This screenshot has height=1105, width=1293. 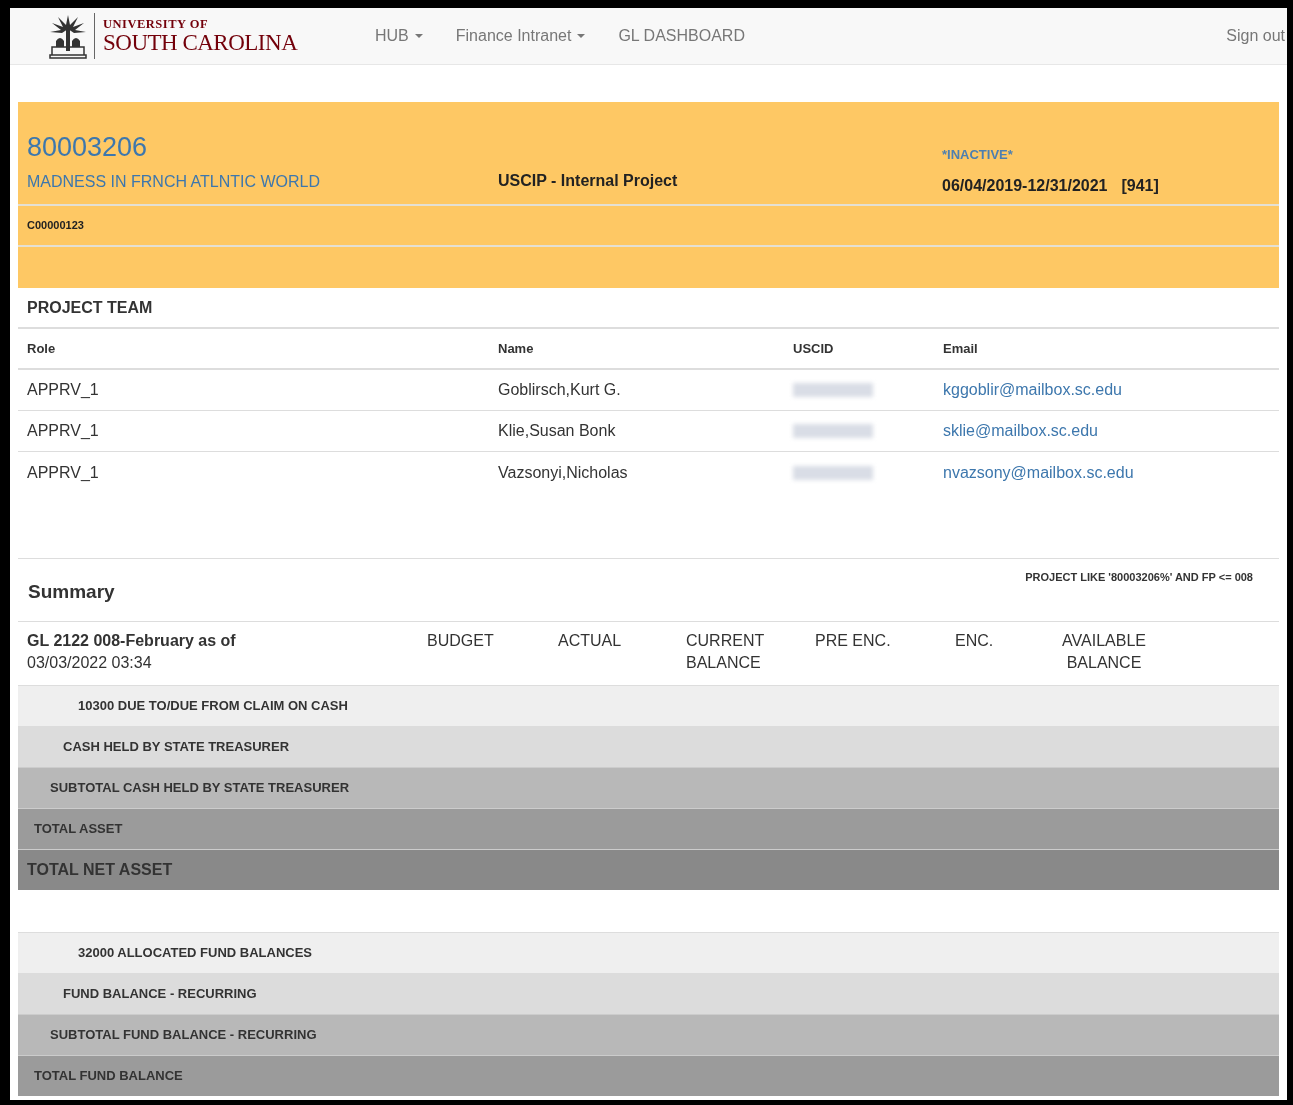 I want to click on table-cell: Klie,Susan Bonk, so click(x=557, y=430).